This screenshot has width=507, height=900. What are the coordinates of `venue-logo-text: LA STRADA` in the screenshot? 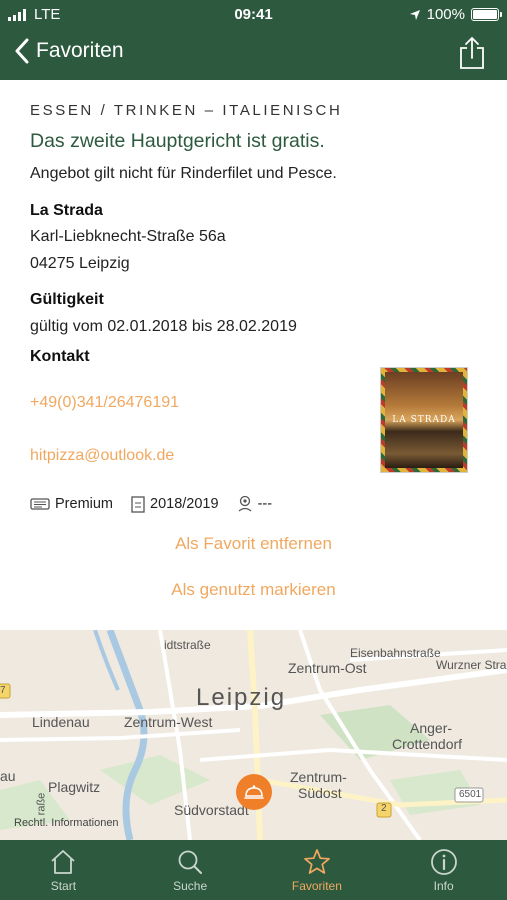 It's located at (424, 420).